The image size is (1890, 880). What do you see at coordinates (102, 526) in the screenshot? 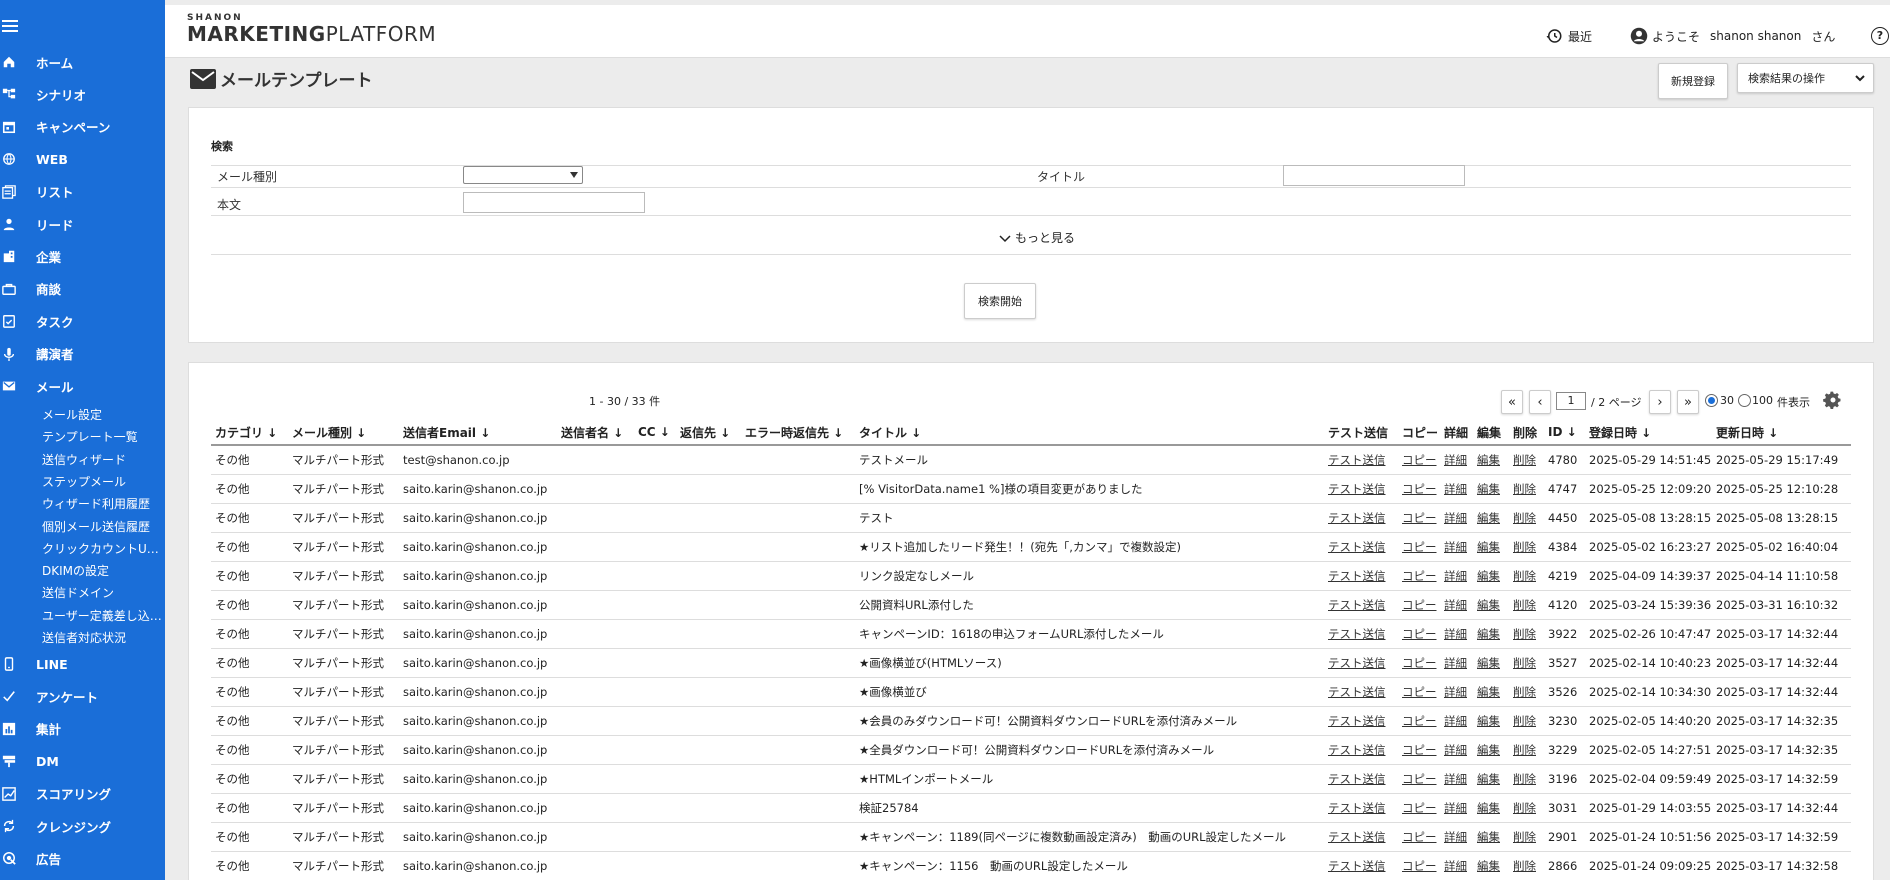
I see `sidebar-subitem: 個別メール送信履歴` at bounding box center [102, 526].